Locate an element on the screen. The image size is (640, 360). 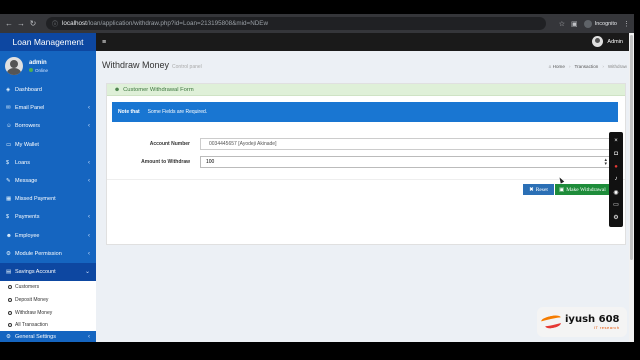
form-divider is located at coordinates (366, 179).